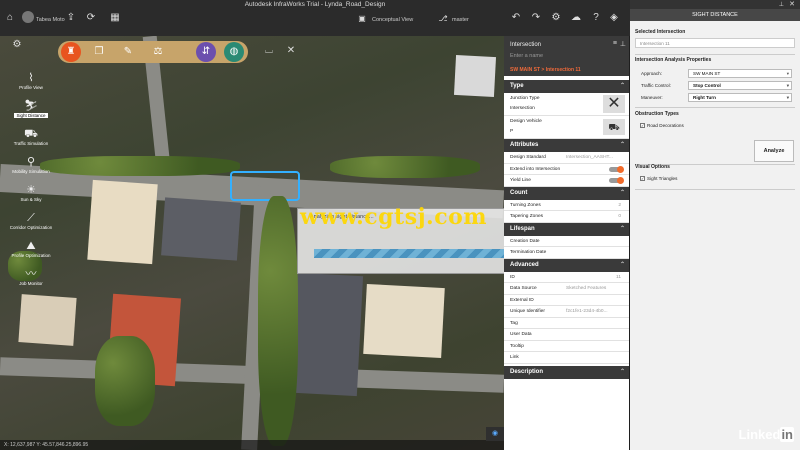 This screenshot has height=450, width=800. What do you see at coordinates (71, 52) in the screenshot?
I see `build-icon: ♜` at bounding box center [71, 52].